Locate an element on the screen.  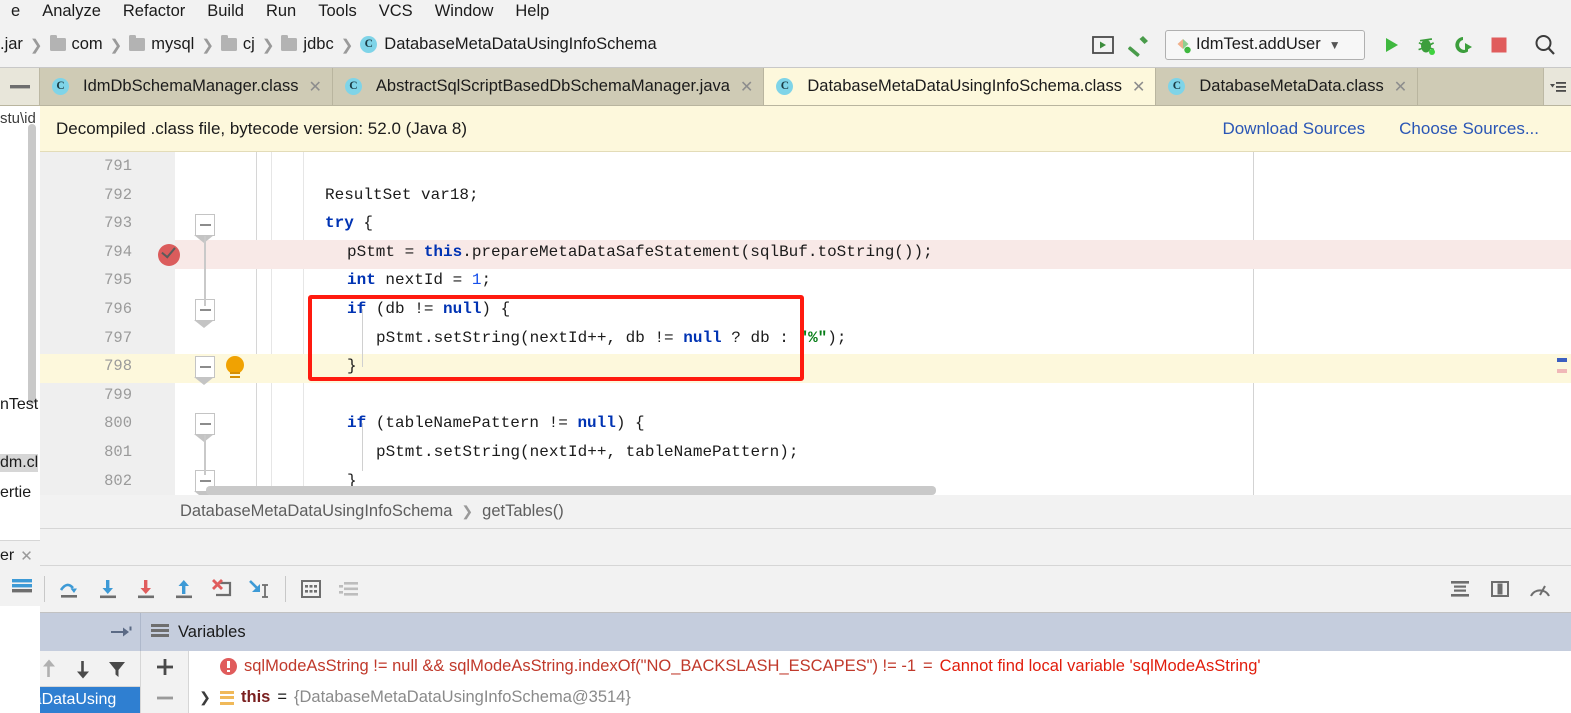
project-node-idm-class: dm.cl is located at coordinates (19, 463).